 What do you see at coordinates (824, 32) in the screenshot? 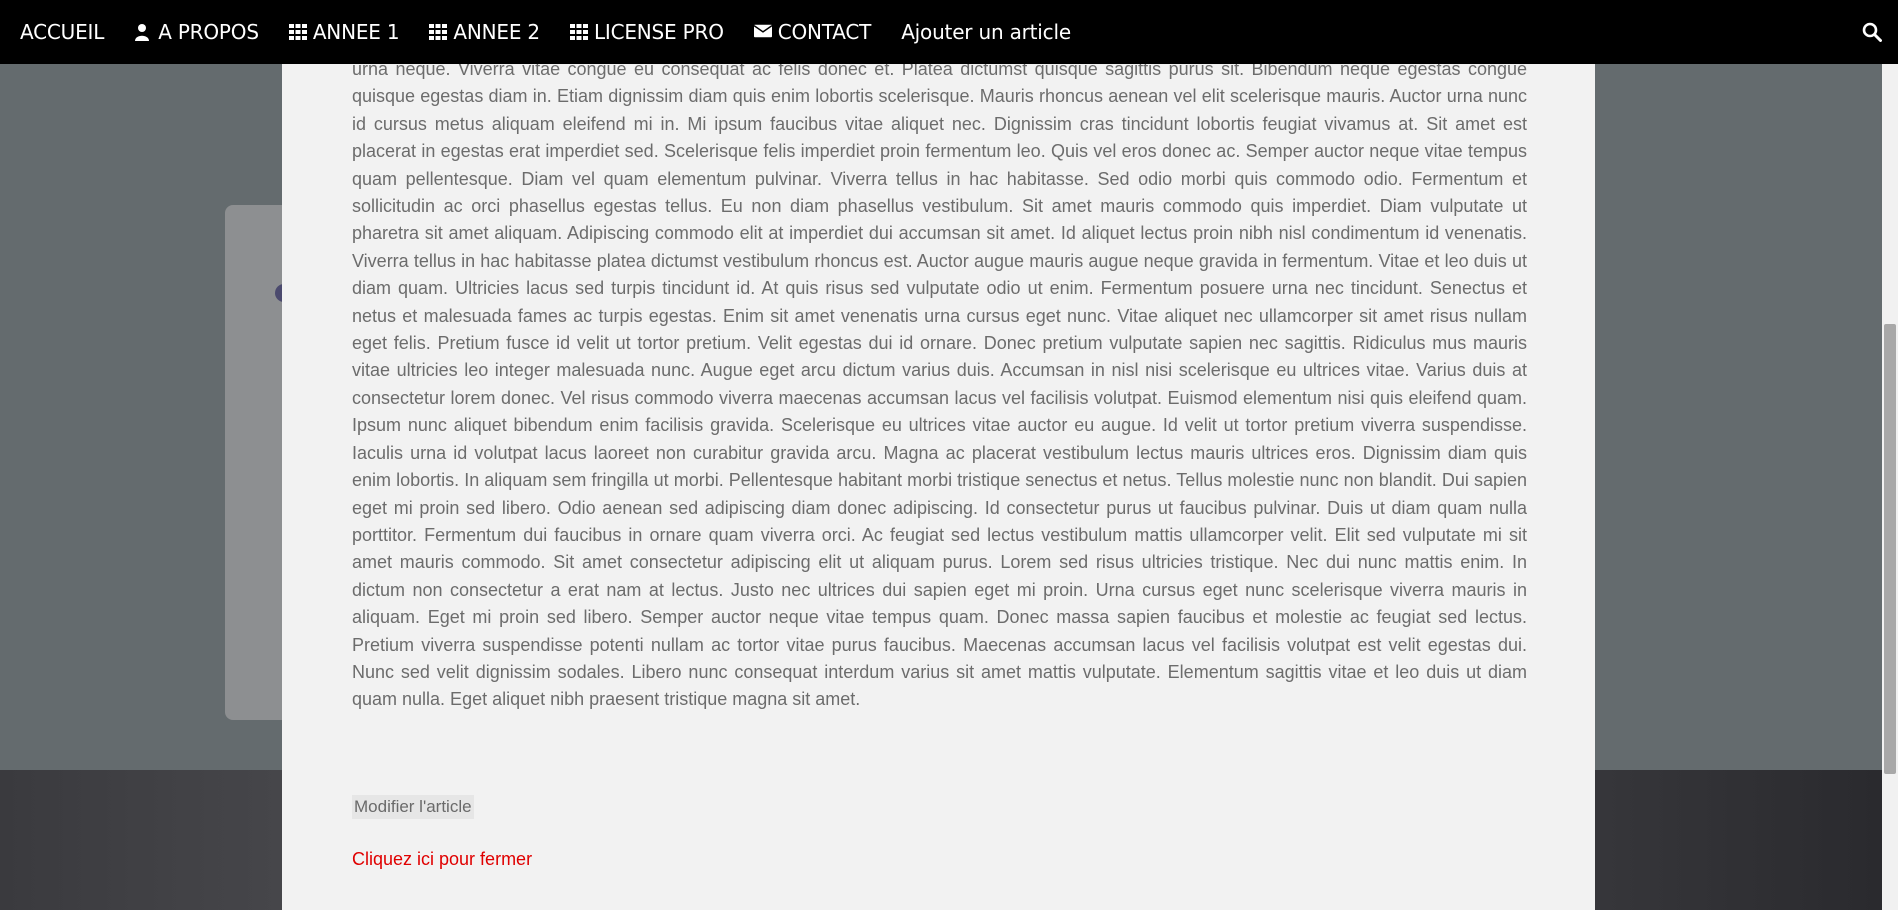
I see `nav-item-label: CONTACT` at bounding box center [824, 32].